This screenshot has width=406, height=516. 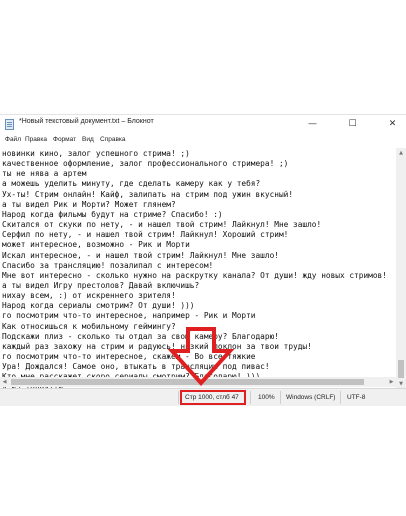 What do you see at coordinates (401, 152) in the screenshot?
I see `scroll-up-icon: ▲` at bounding box center [401, 152].